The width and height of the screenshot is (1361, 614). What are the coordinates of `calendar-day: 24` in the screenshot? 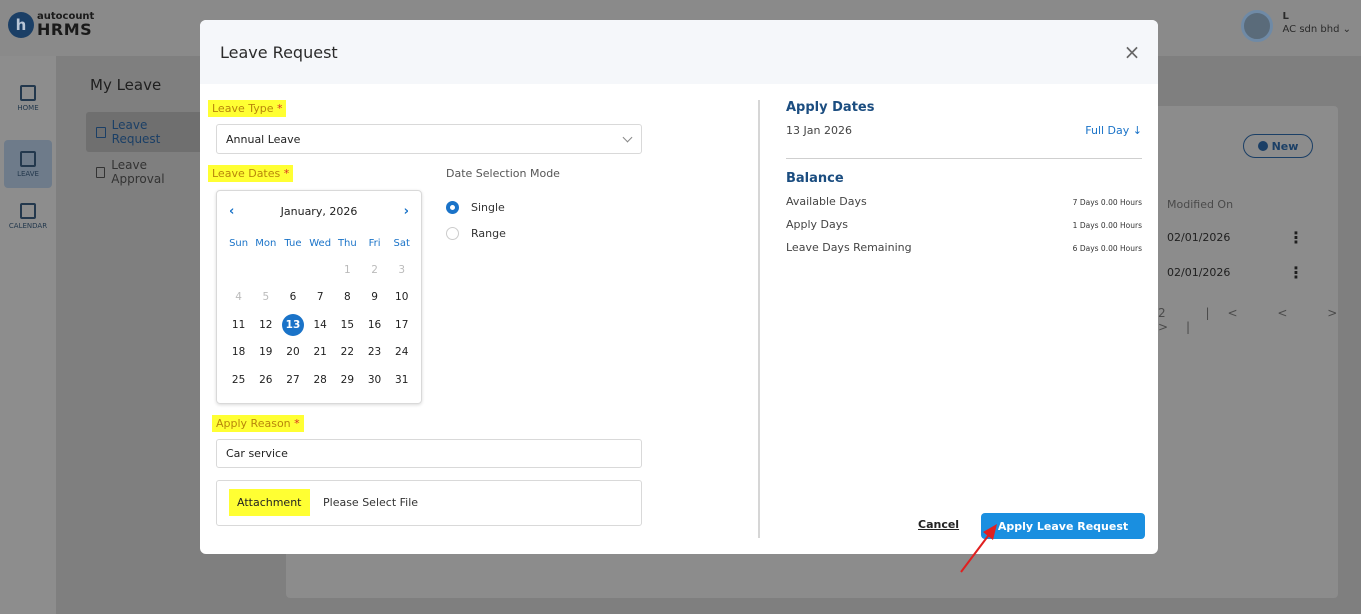 It's located at (401, 352).